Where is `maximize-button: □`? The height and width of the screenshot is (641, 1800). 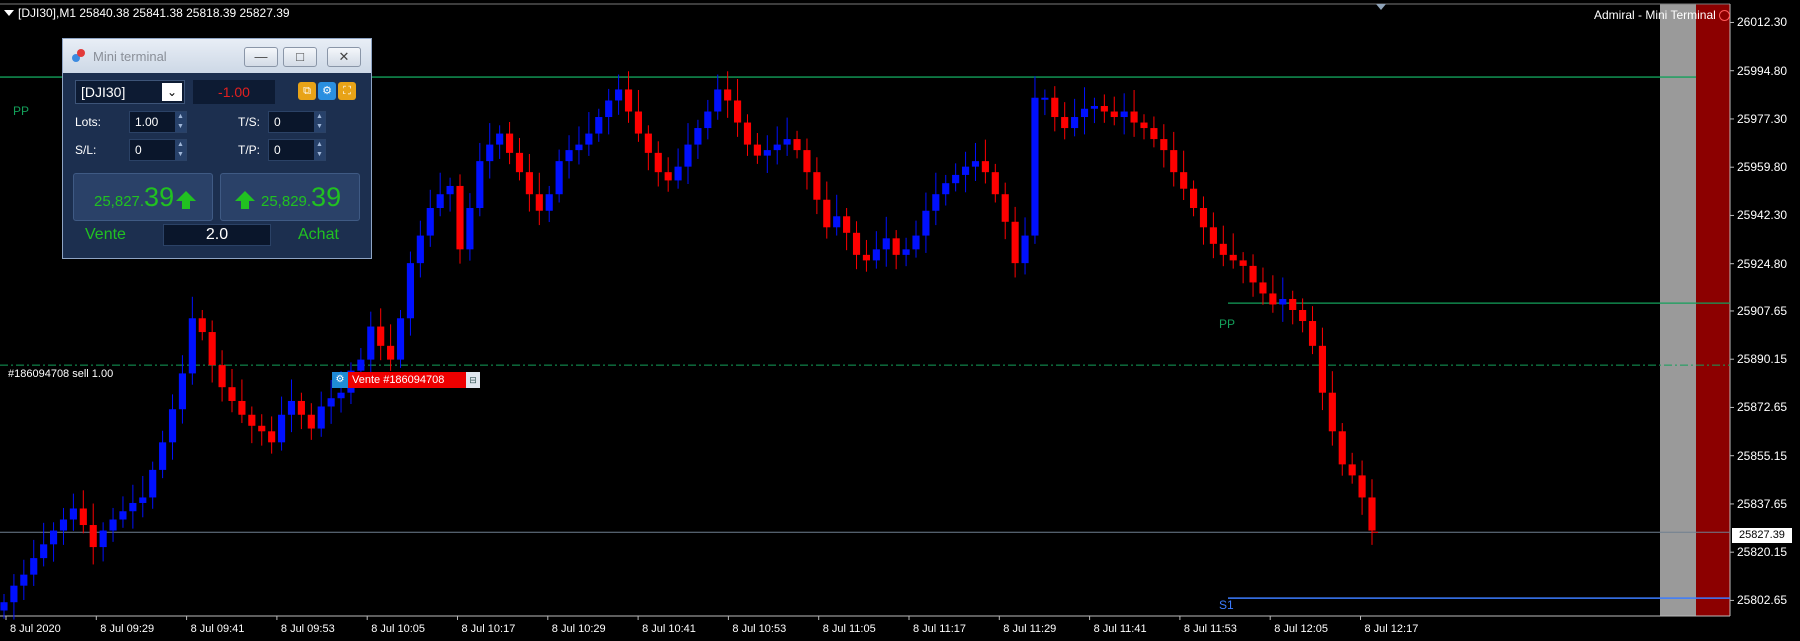 maximize-button: □ is located at coordinates (300, 57).